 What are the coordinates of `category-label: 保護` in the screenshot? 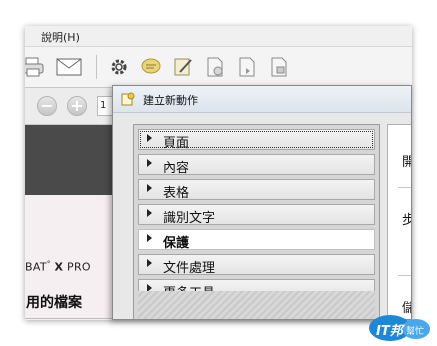 It's located at (176, 243).